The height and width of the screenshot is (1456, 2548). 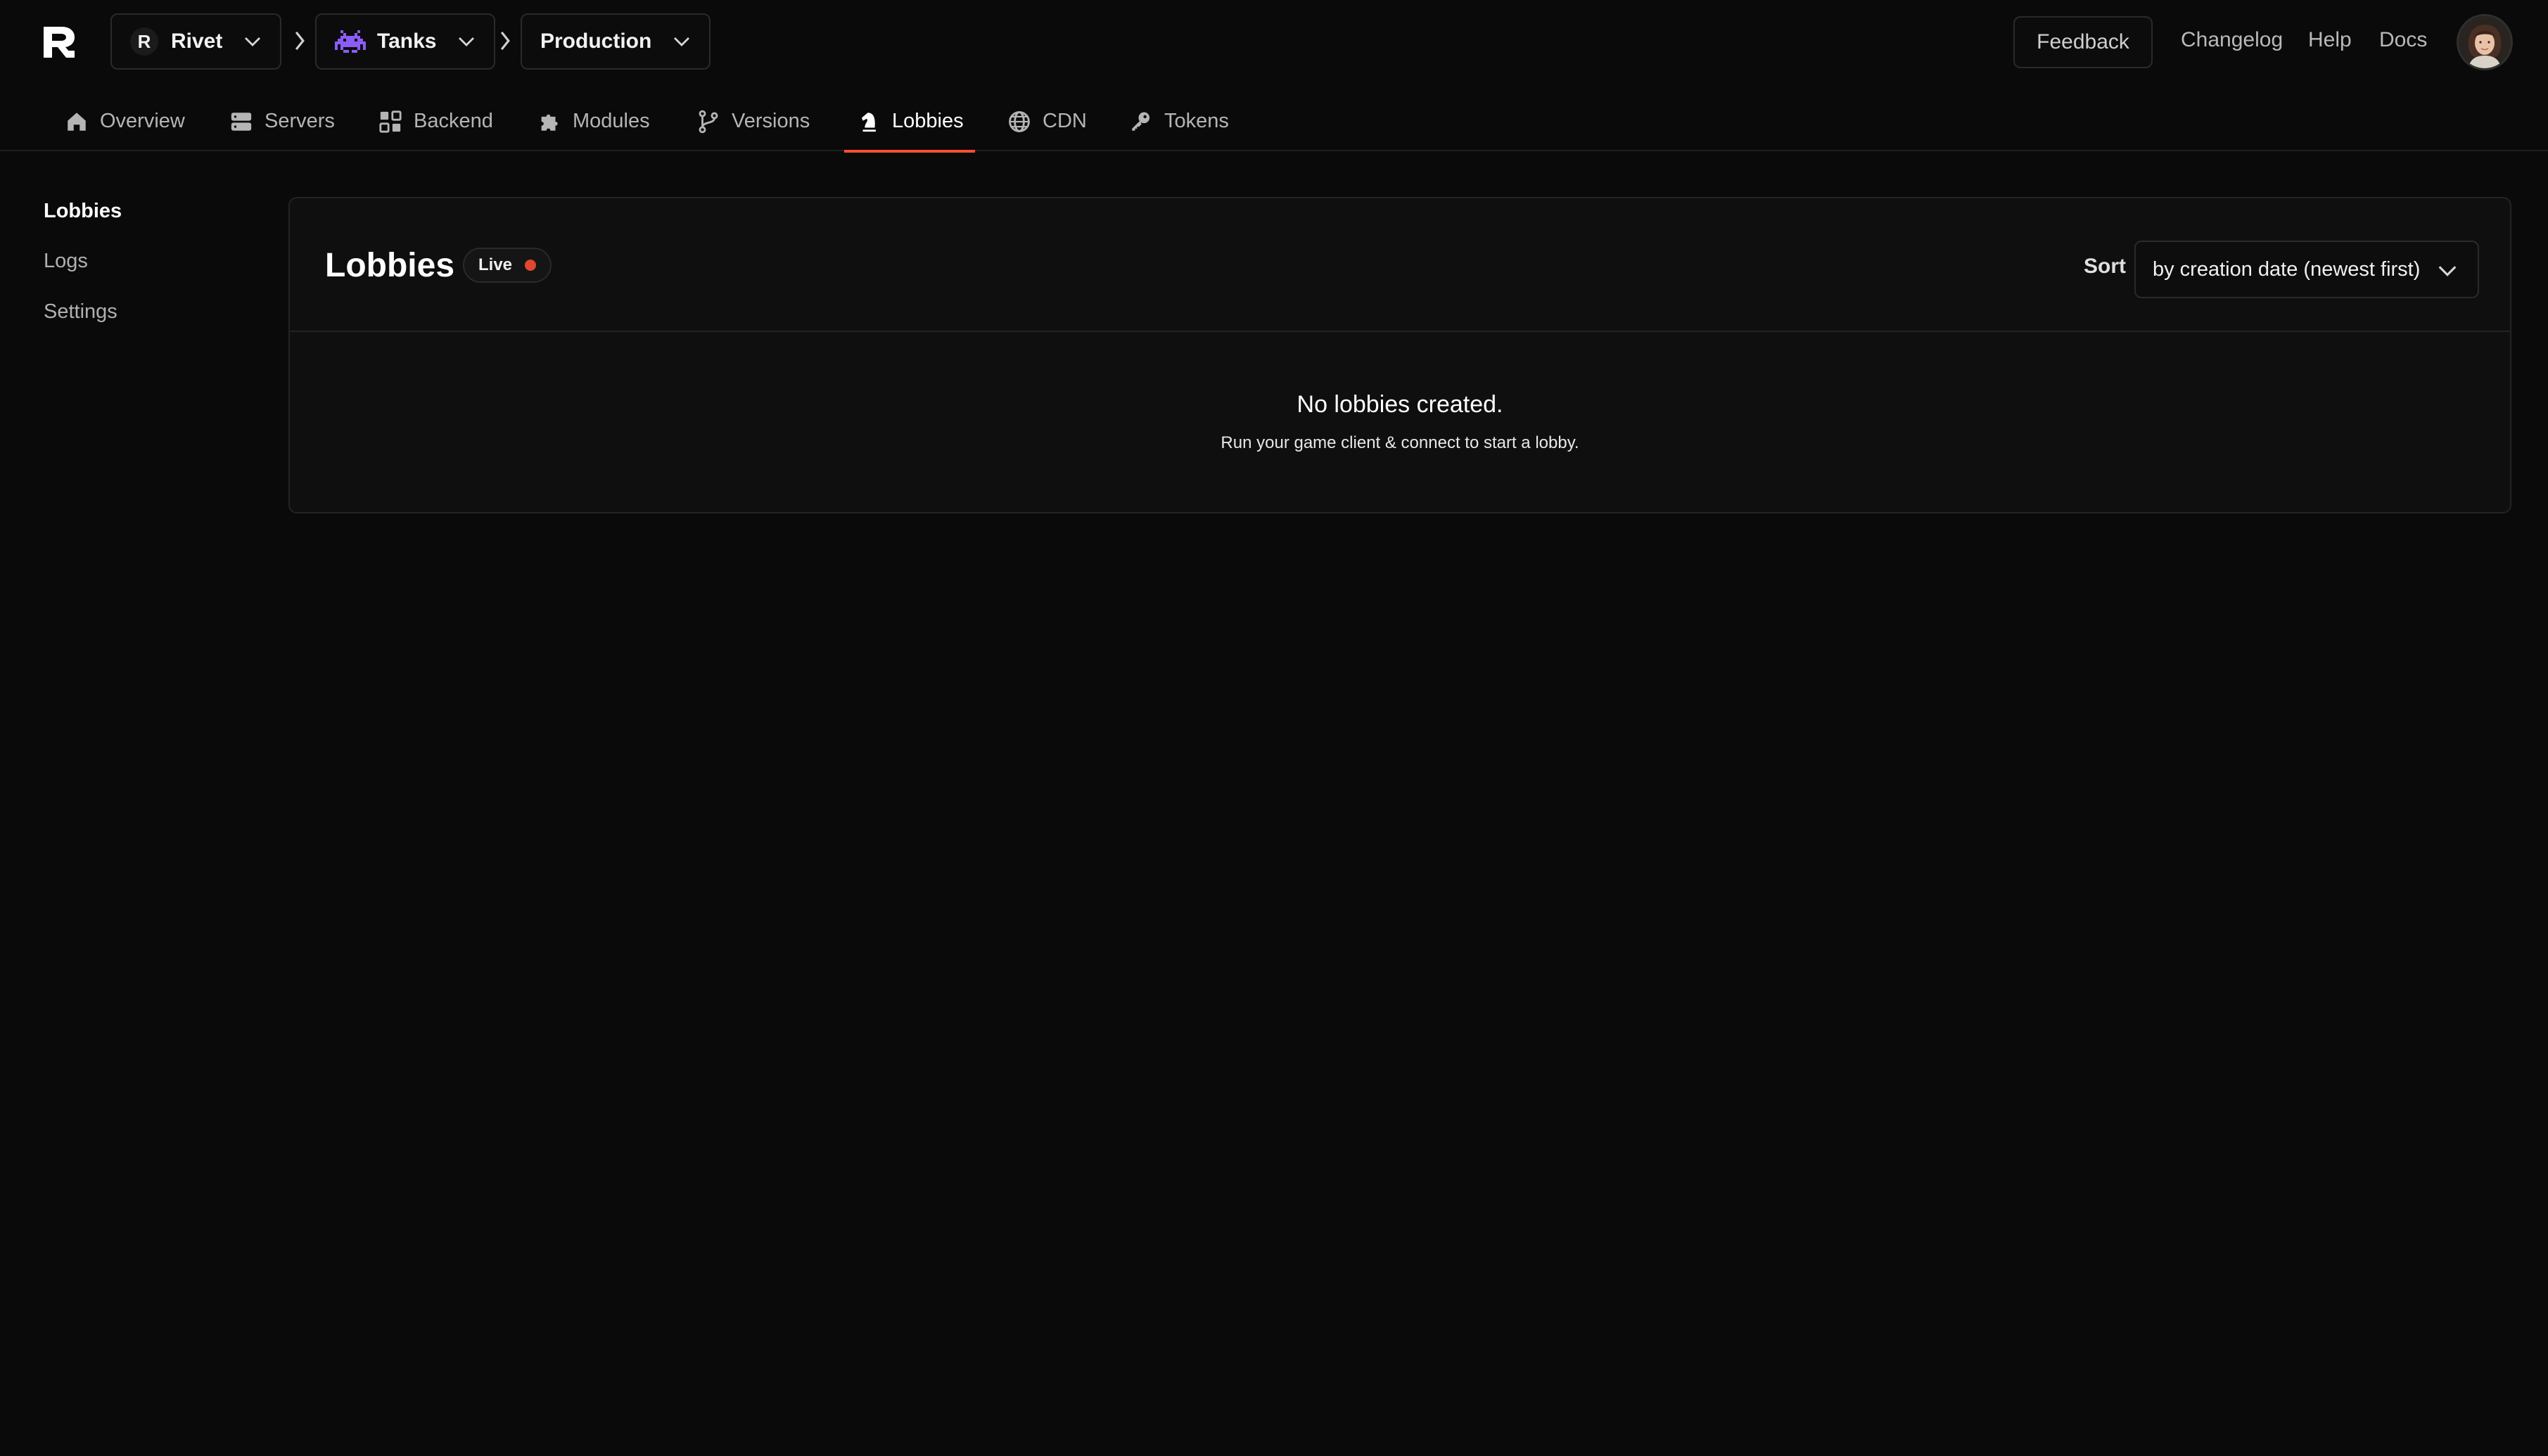 I want to click on help-link: Help, so click(x=2330, y=40).